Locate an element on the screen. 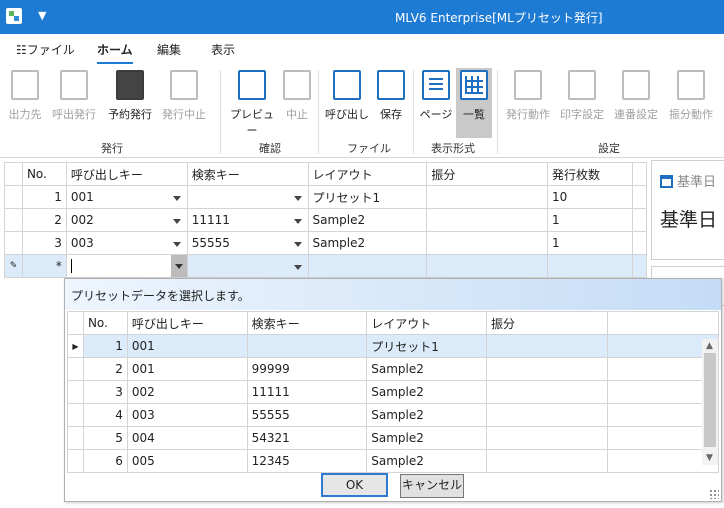 The width and height of the screenshot is (724, 508). tab-home: ホーム is located at coordinates (115, 52).